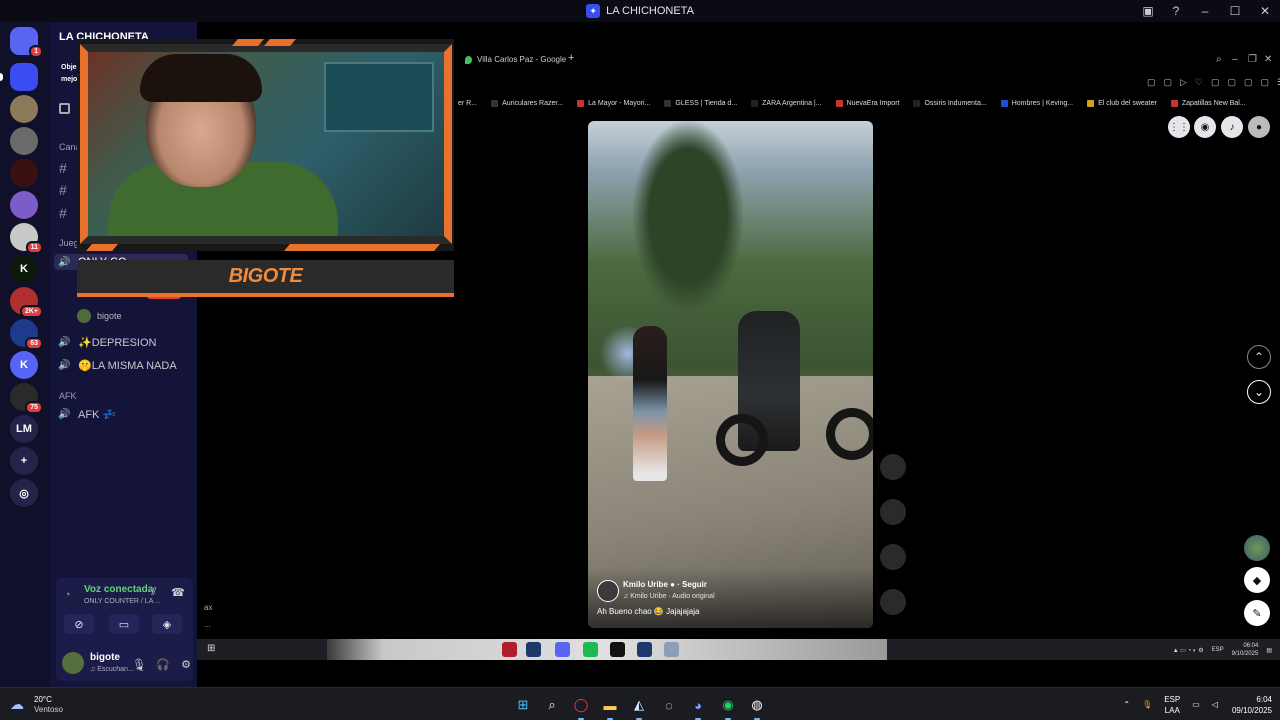 The width and height of the screenshot is (1280, 720). I want to click on weather-icon: ☁, so click(17, 704).